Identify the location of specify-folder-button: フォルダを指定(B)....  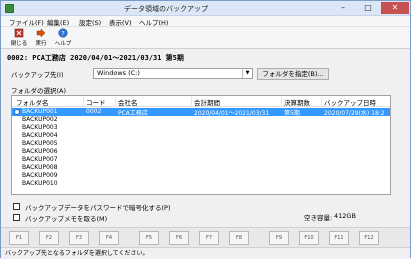
(293, 74).